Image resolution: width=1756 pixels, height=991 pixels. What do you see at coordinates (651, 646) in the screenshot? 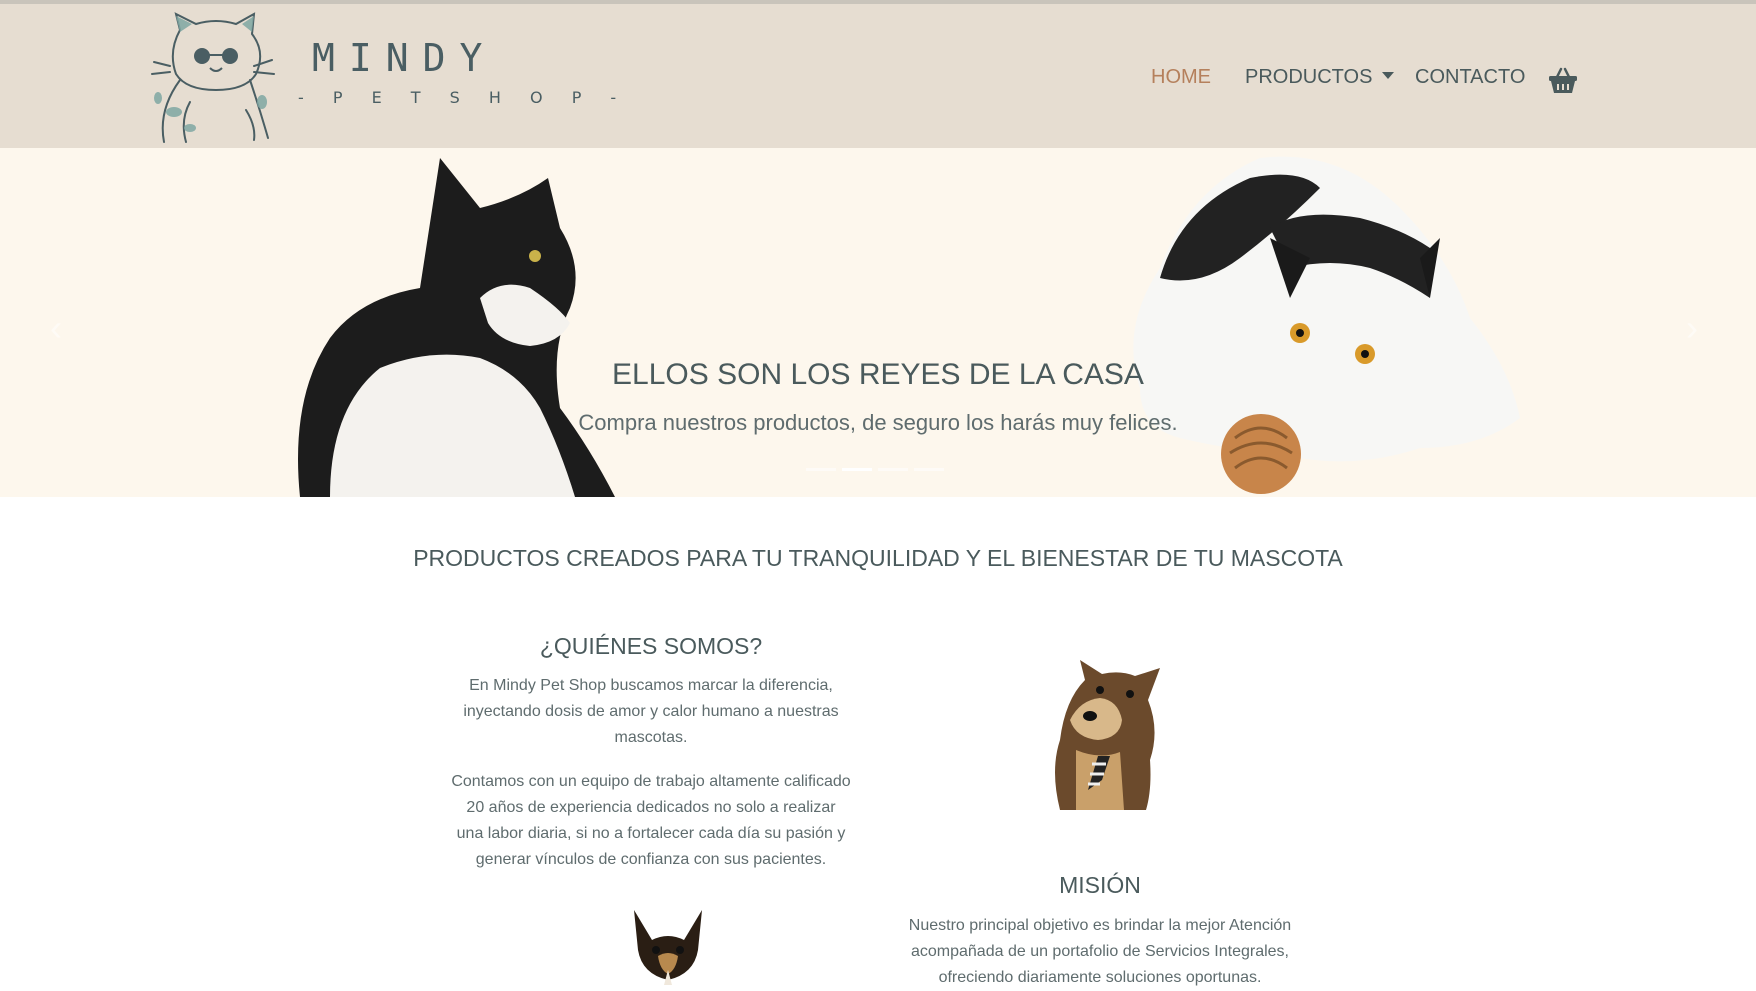
I see `about-title: ¿QUIÉNES SOMOS?` at bounding box center [651, 646].